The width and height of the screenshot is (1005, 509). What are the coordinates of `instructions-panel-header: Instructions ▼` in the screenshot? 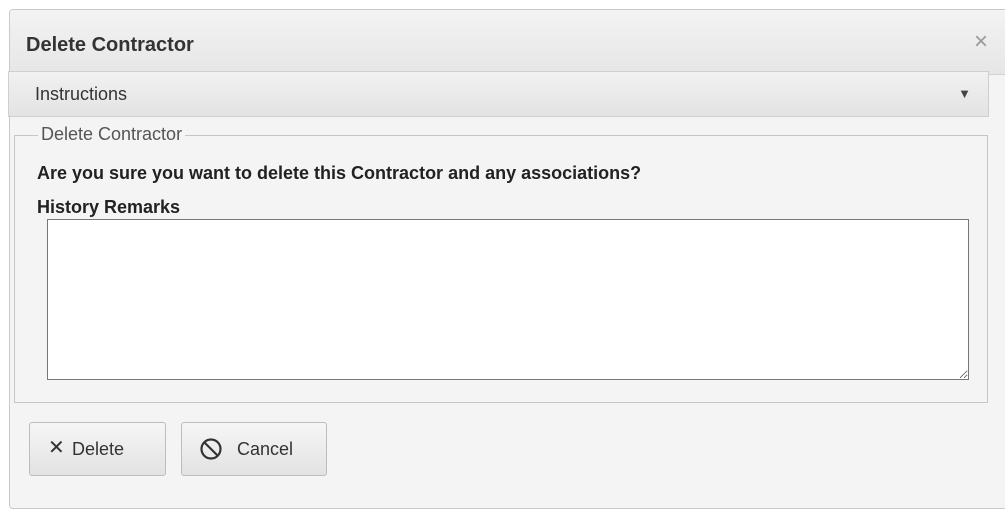 It's located at (498, 94).